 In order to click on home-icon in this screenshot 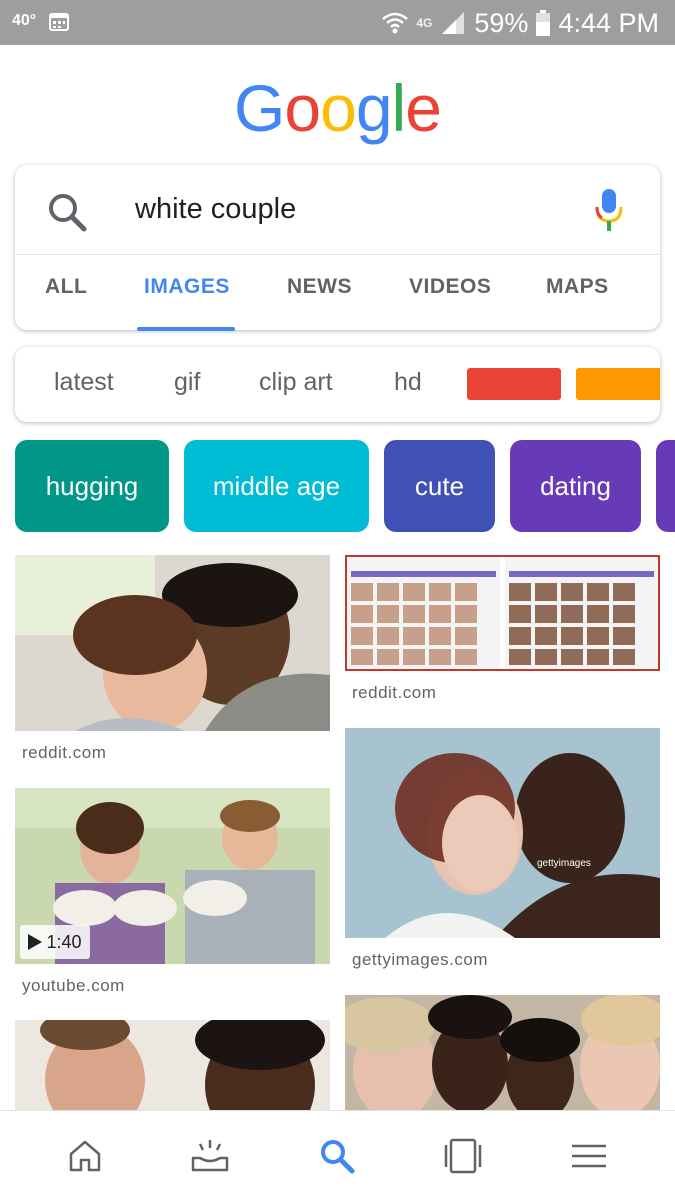, I will do `click(85, 1156)`.